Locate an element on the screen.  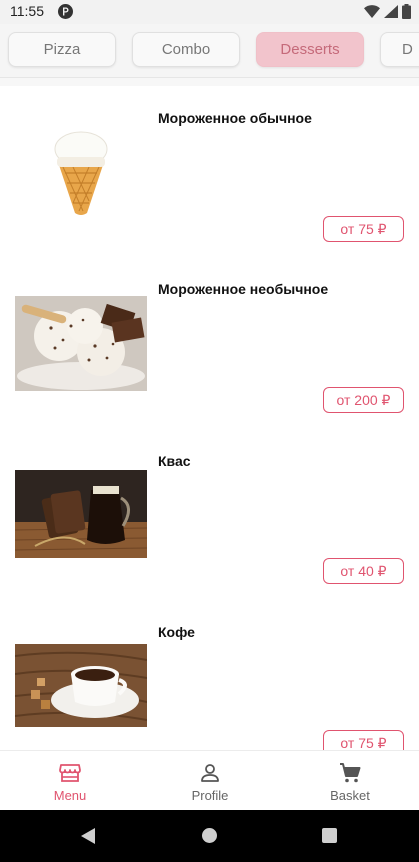
price-label: от 200 ₽ is located at coordinates (363, 399).